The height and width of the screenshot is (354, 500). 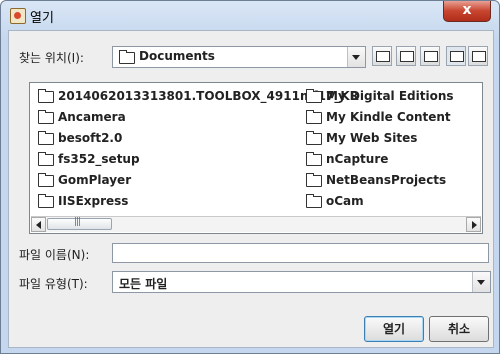 I want to click on list-item: NetBeansProjects, so click(x=376, y=181).